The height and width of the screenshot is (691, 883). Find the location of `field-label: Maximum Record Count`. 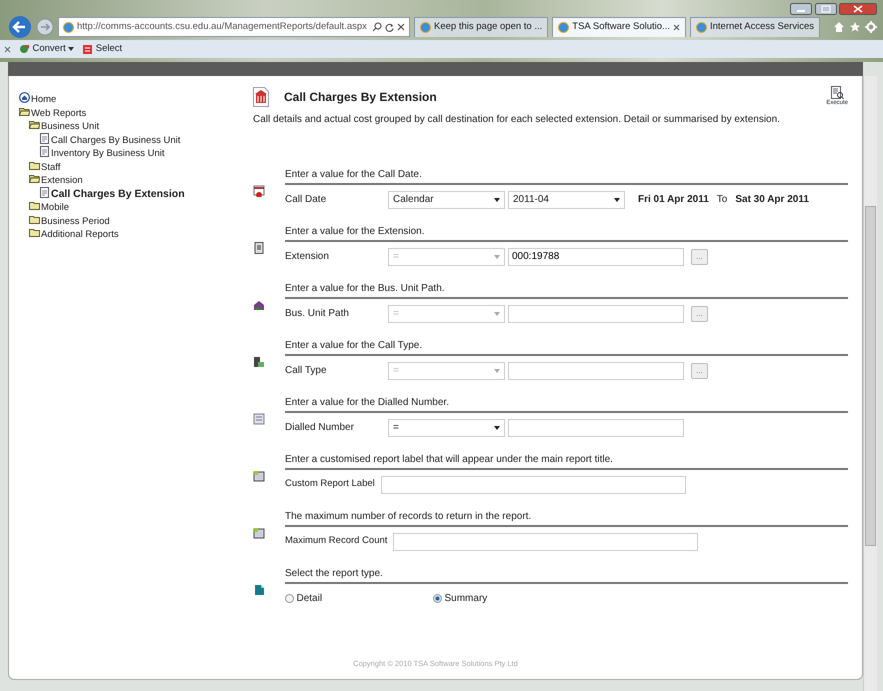

field-label: Maximum Record Count is located at coordinates (336, 541).